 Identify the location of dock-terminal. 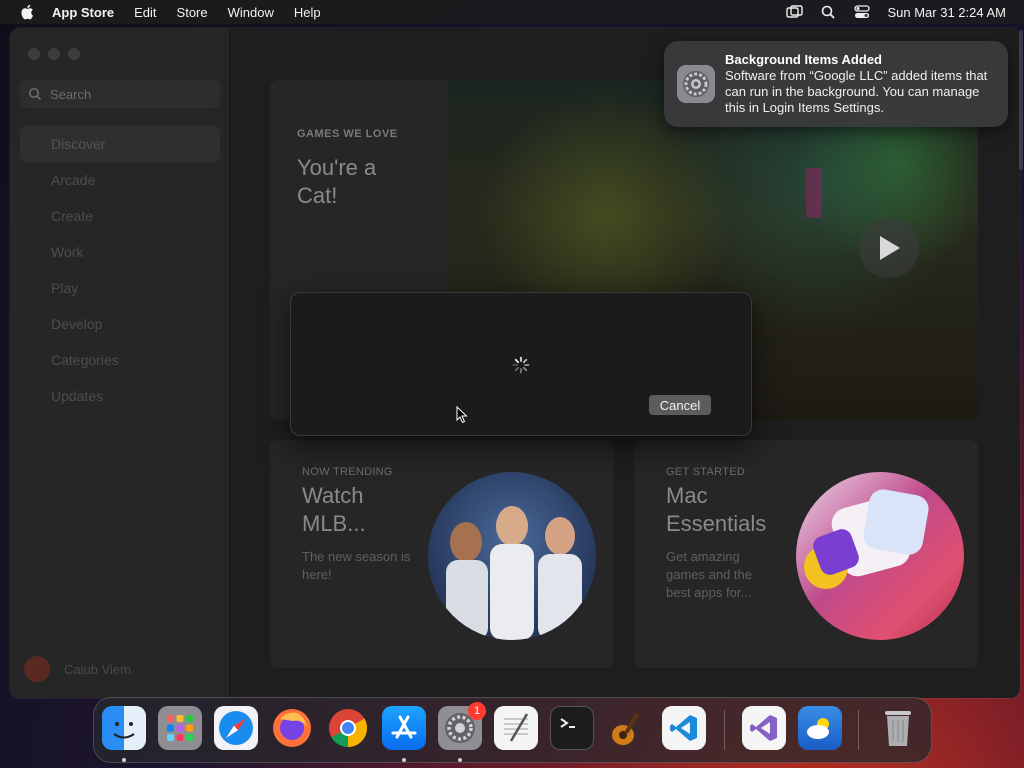
(572, 728).